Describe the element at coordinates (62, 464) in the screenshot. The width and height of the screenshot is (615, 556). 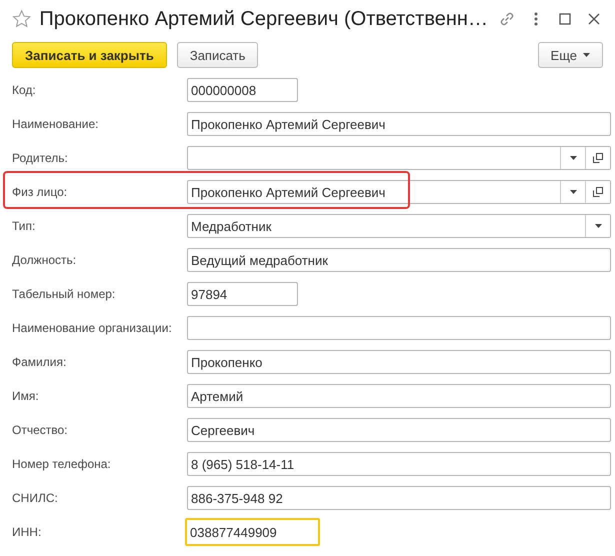
I see `field-label: Номер телефона:` at that location.